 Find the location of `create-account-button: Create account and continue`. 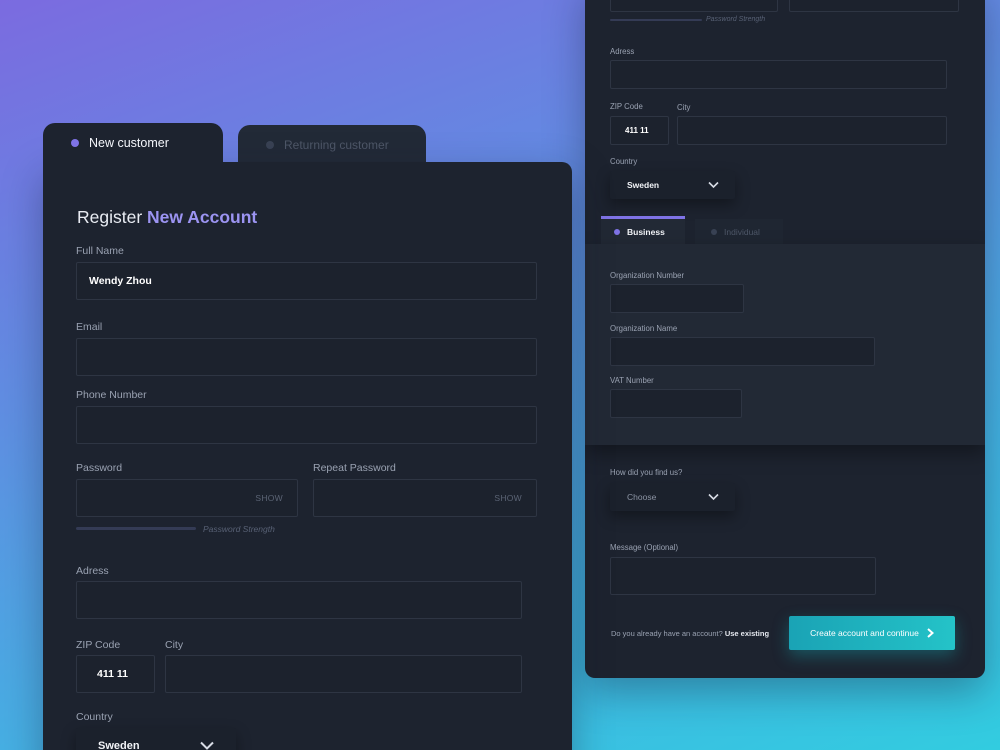

create-account-button: Create account and continue is located at coordinates (872, 633).